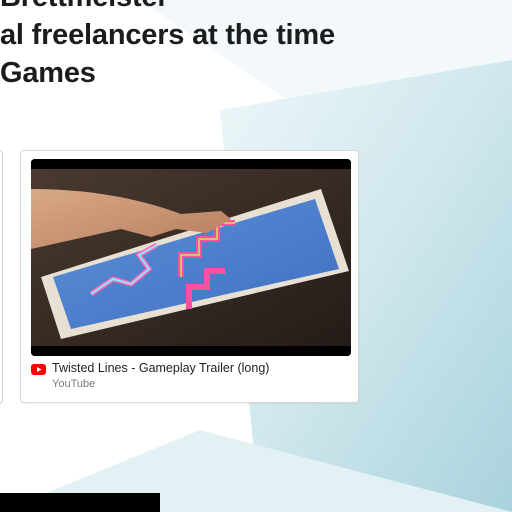  I want to click on heading-line-3: Games, so click(48, 73).